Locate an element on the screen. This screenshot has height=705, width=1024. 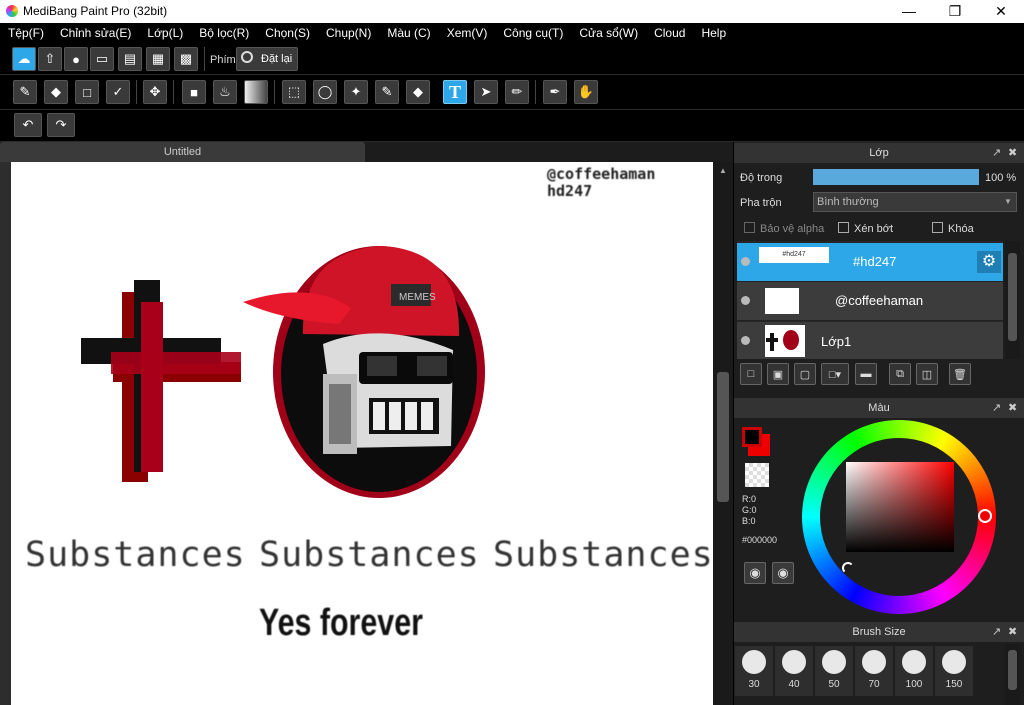
layer-scrollbar is located at coordinates (1012, 300).